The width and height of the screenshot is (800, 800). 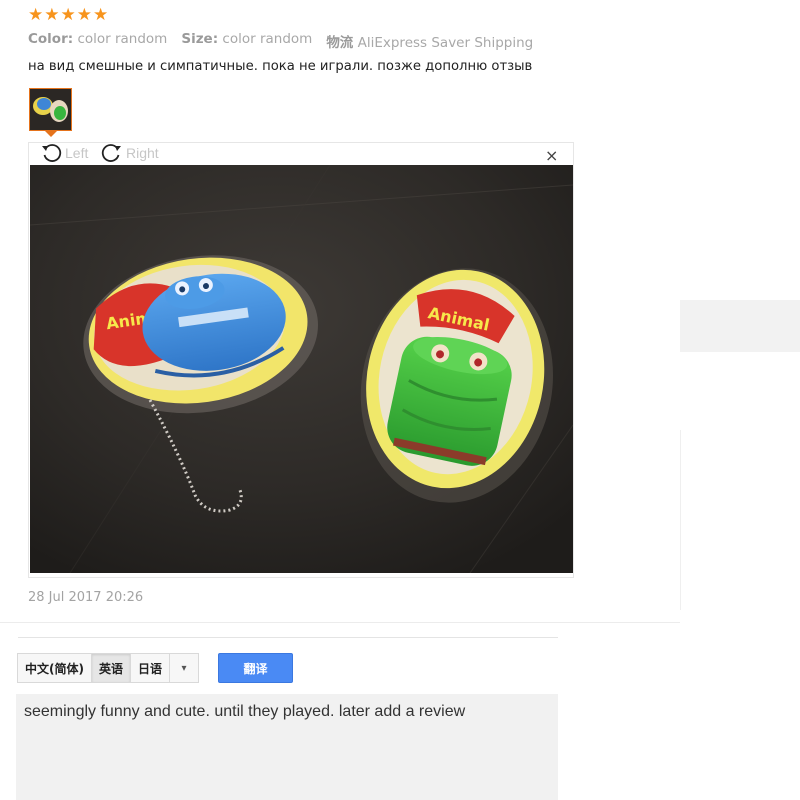 What do you see at coordinates (50, 109) in the screenshot?
I see `review-photo-thumbnail` at bounding box center [50, 109].